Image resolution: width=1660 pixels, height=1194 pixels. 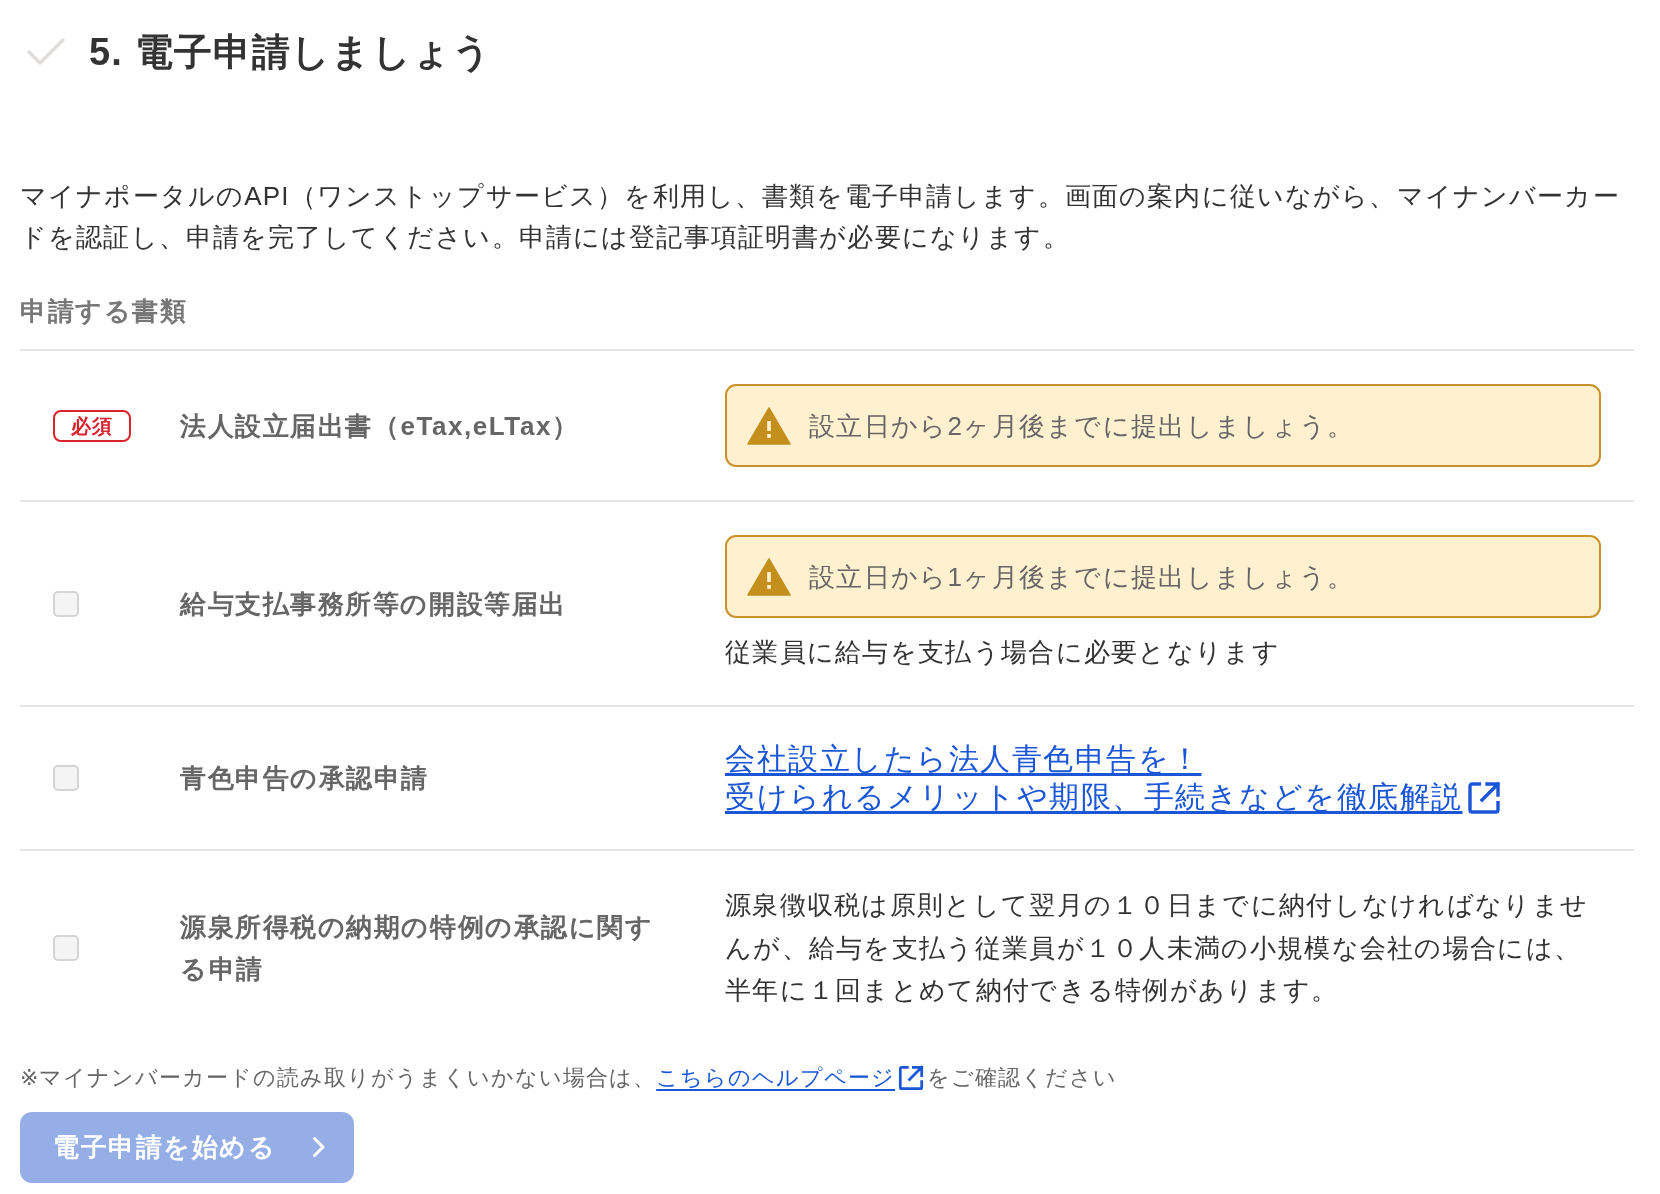 What do you see at coordinates (820, 217) in the screenshot?
I see `intro-text: マイナポータルのAPI（ワンストップサービス）を利用し、書類を電子申請します。画面の案内に従いながら、マイナンバーカードを認証し、申請を完了してください。申請には登記事項証明書が必要になります。` at bounding box center [820, 217].